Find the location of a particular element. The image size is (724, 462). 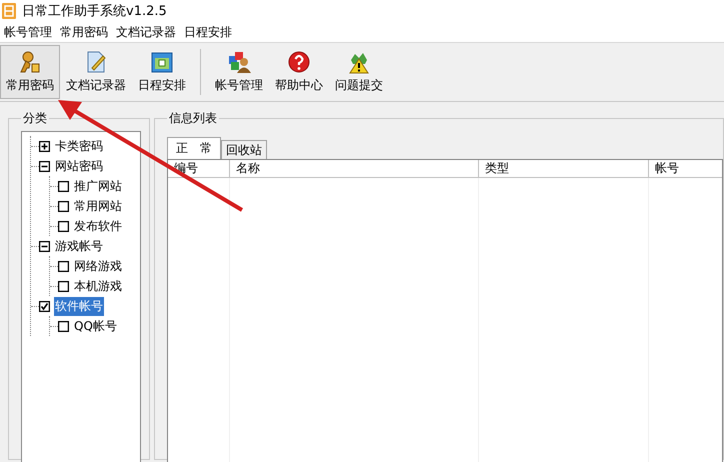

column-header: 帐号 is located at coordinates (686, 168).